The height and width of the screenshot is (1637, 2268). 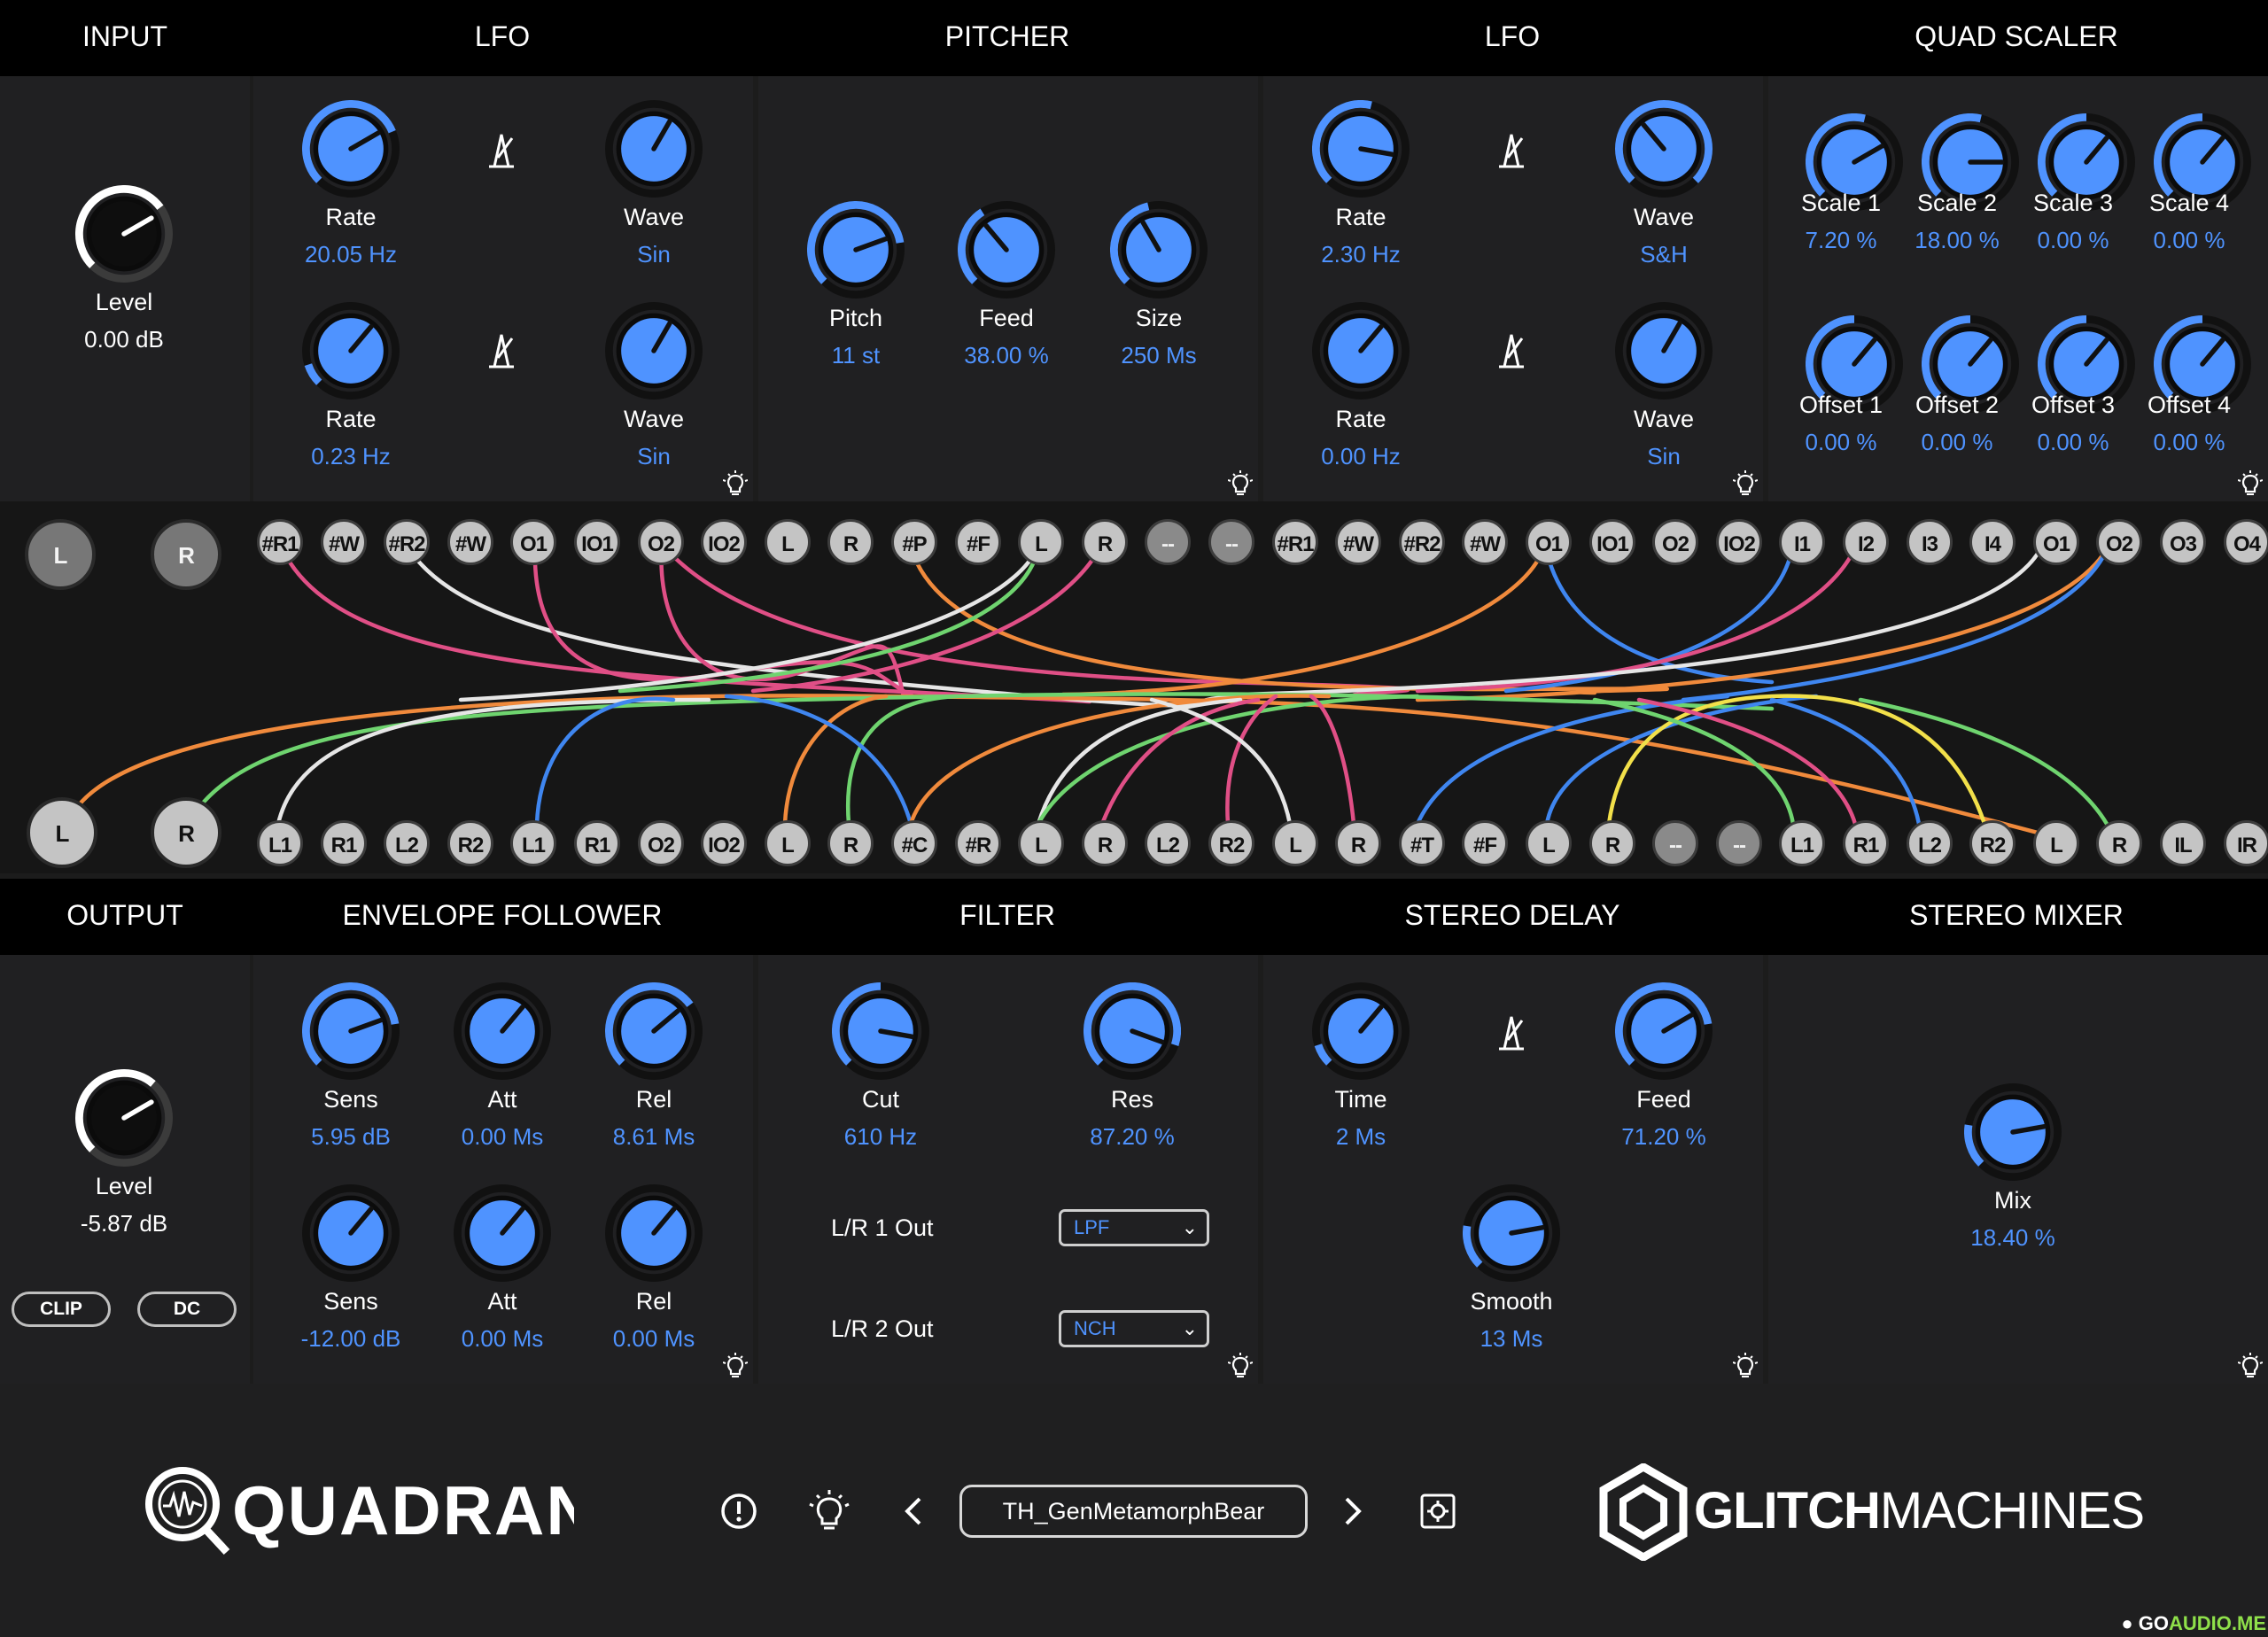 I want to click on preset-name-field: TH_GenMetamorphBear, so click(x=1133, y=1511).